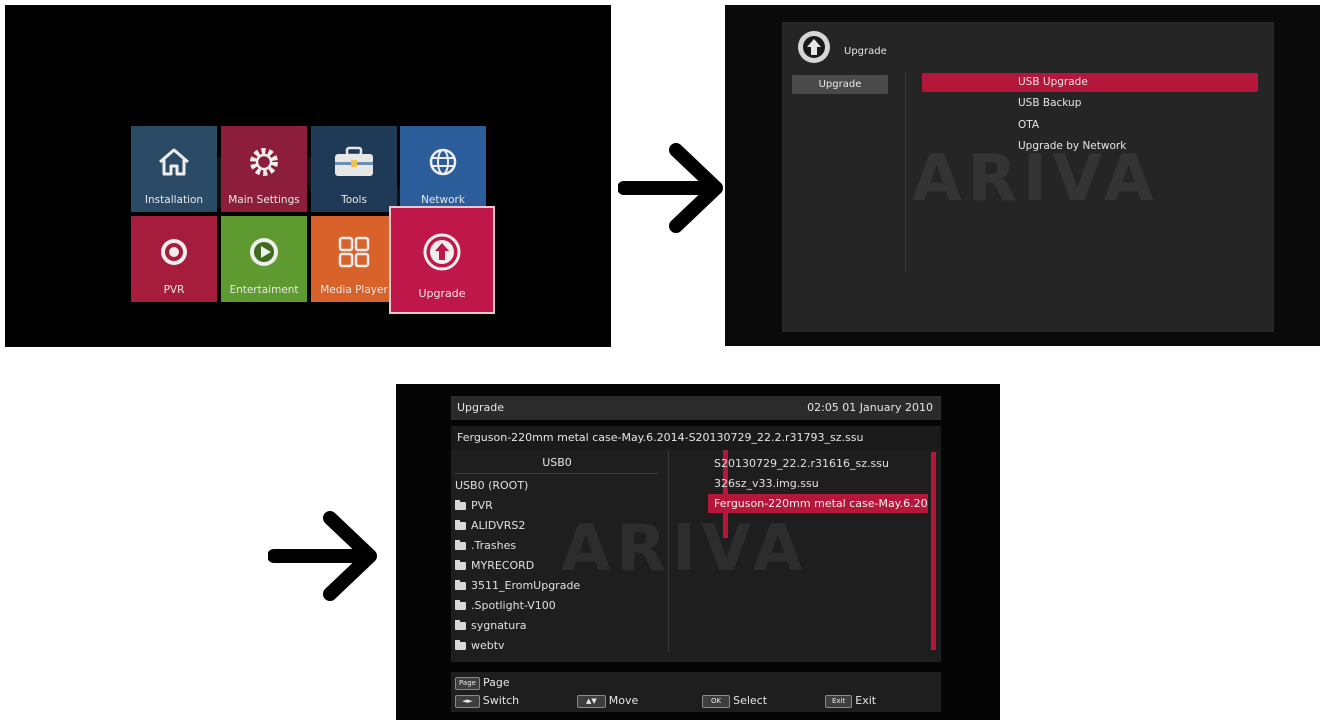  Describe the element at coordinates (560, 486) in the screenshot. I see `directory-root: USB0 (ROOT)` at that location.